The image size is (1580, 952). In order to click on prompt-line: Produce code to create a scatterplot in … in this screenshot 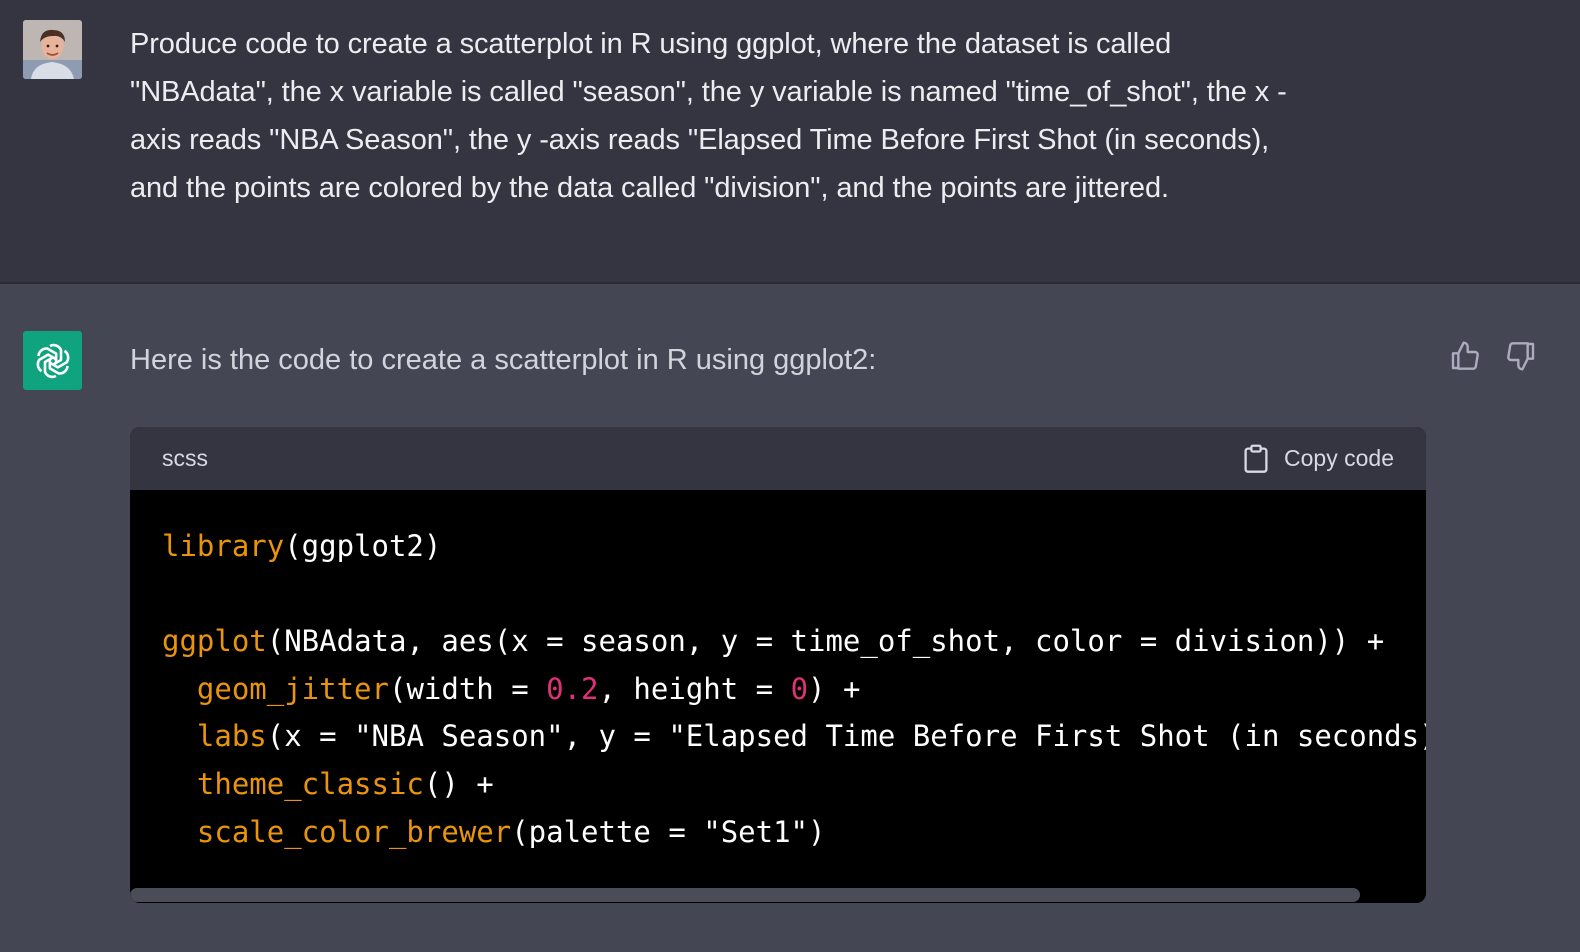, I will do `click(651, 44)`.